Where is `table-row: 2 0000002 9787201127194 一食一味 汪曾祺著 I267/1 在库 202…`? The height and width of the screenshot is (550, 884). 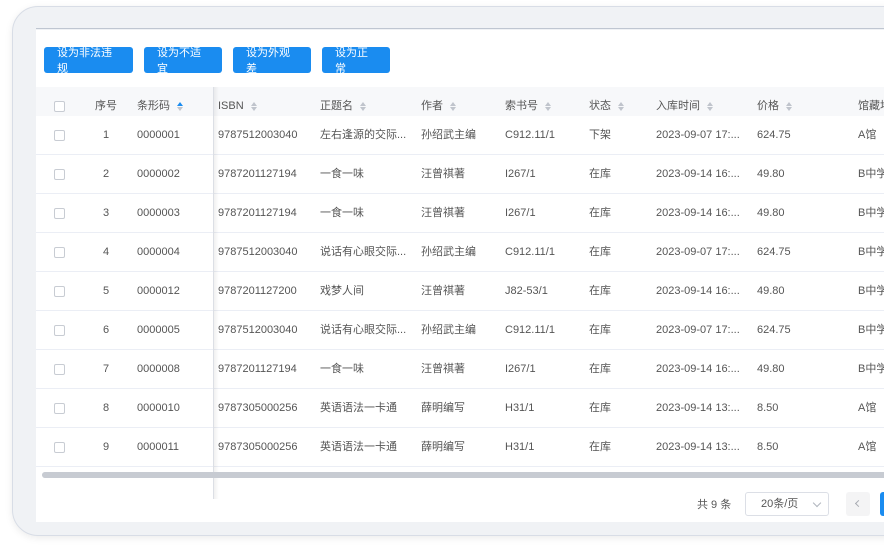 table-row: 2 0000002 9787201127194 一食一味 汪曾祺著 I267/1 在库 202… is located at coordinates (460, 174).